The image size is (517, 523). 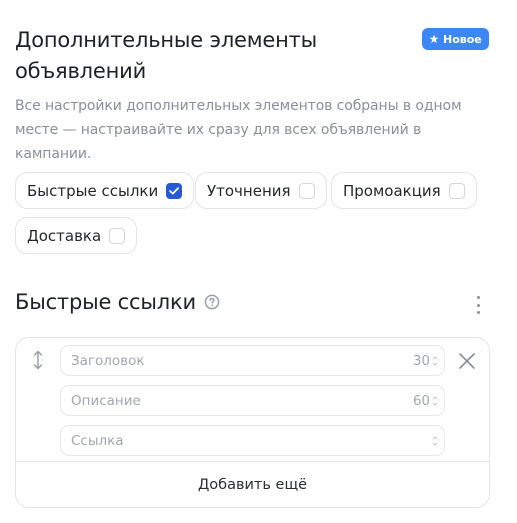 I want to click on checkbox-checked, so click(x=174, y=190).